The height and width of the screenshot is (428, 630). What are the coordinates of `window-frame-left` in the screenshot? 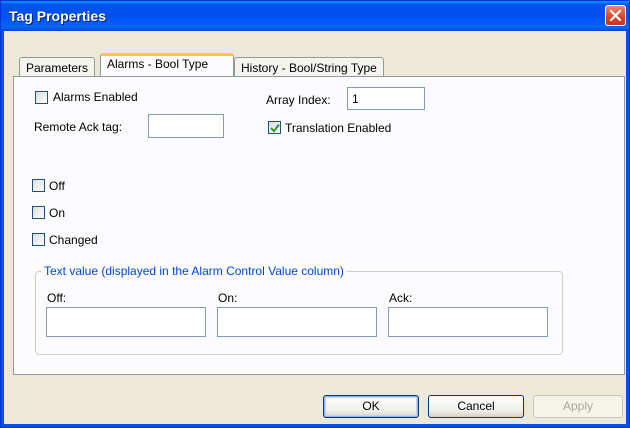 It's located at (2, 229).